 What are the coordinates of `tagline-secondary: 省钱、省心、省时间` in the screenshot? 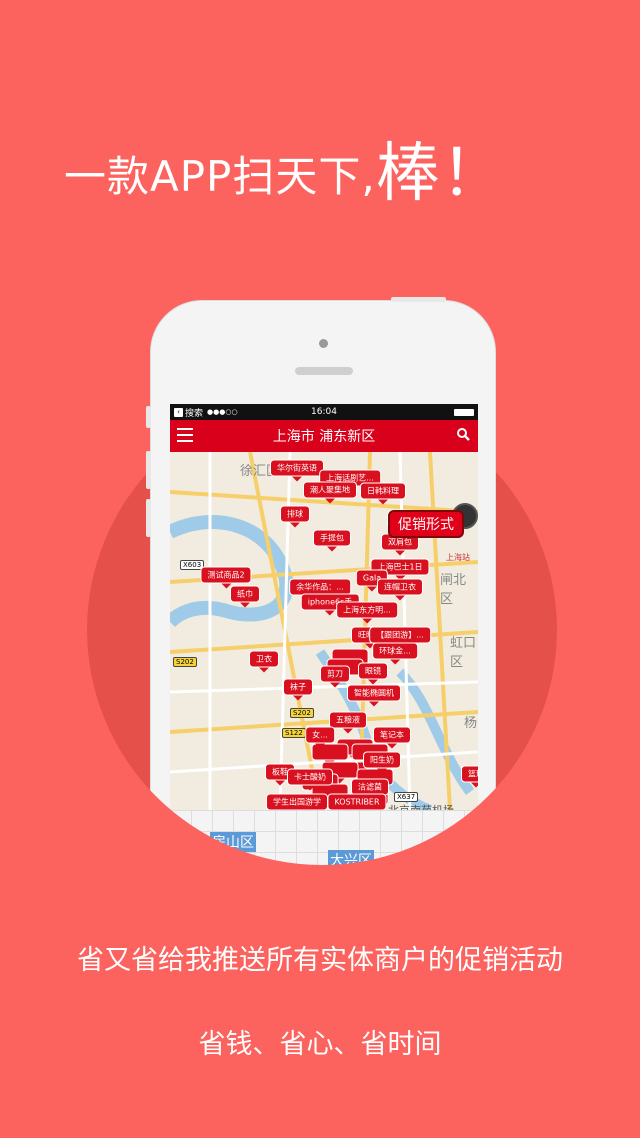 It's located at (320, 1044).